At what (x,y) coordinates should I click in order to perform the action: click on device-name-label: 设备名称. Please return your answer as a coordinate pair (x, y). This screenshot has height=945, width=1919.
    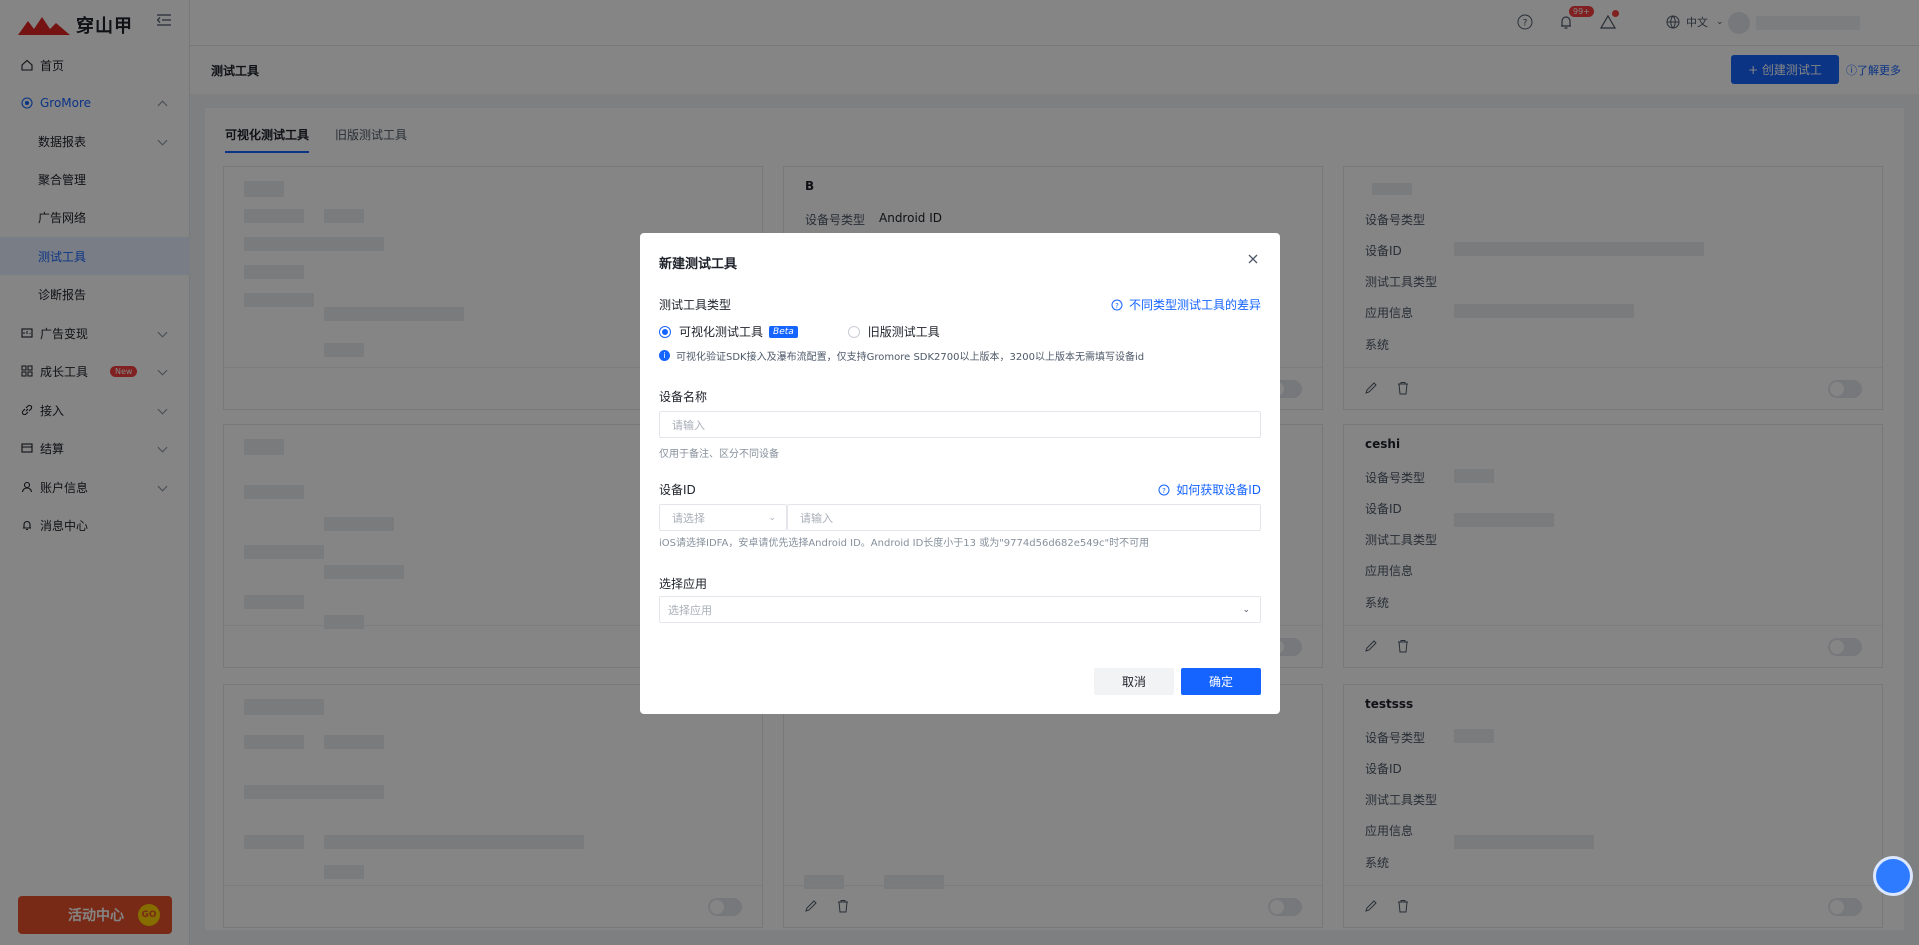
    Looking at the image, I should click on (683, 397).